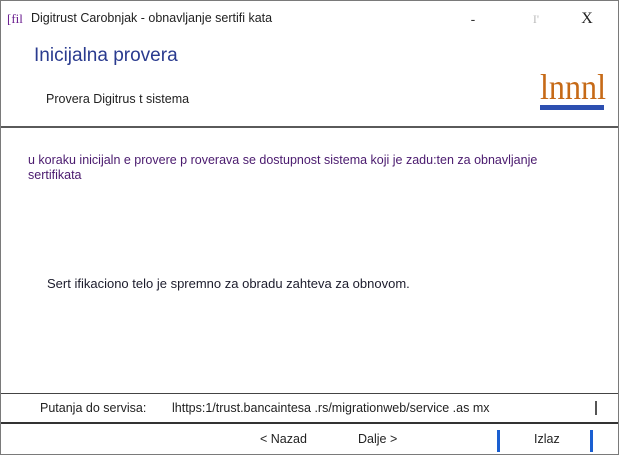 This screenshot has width=619, height=455. I want to click on close-button: X, so click(587, 19).